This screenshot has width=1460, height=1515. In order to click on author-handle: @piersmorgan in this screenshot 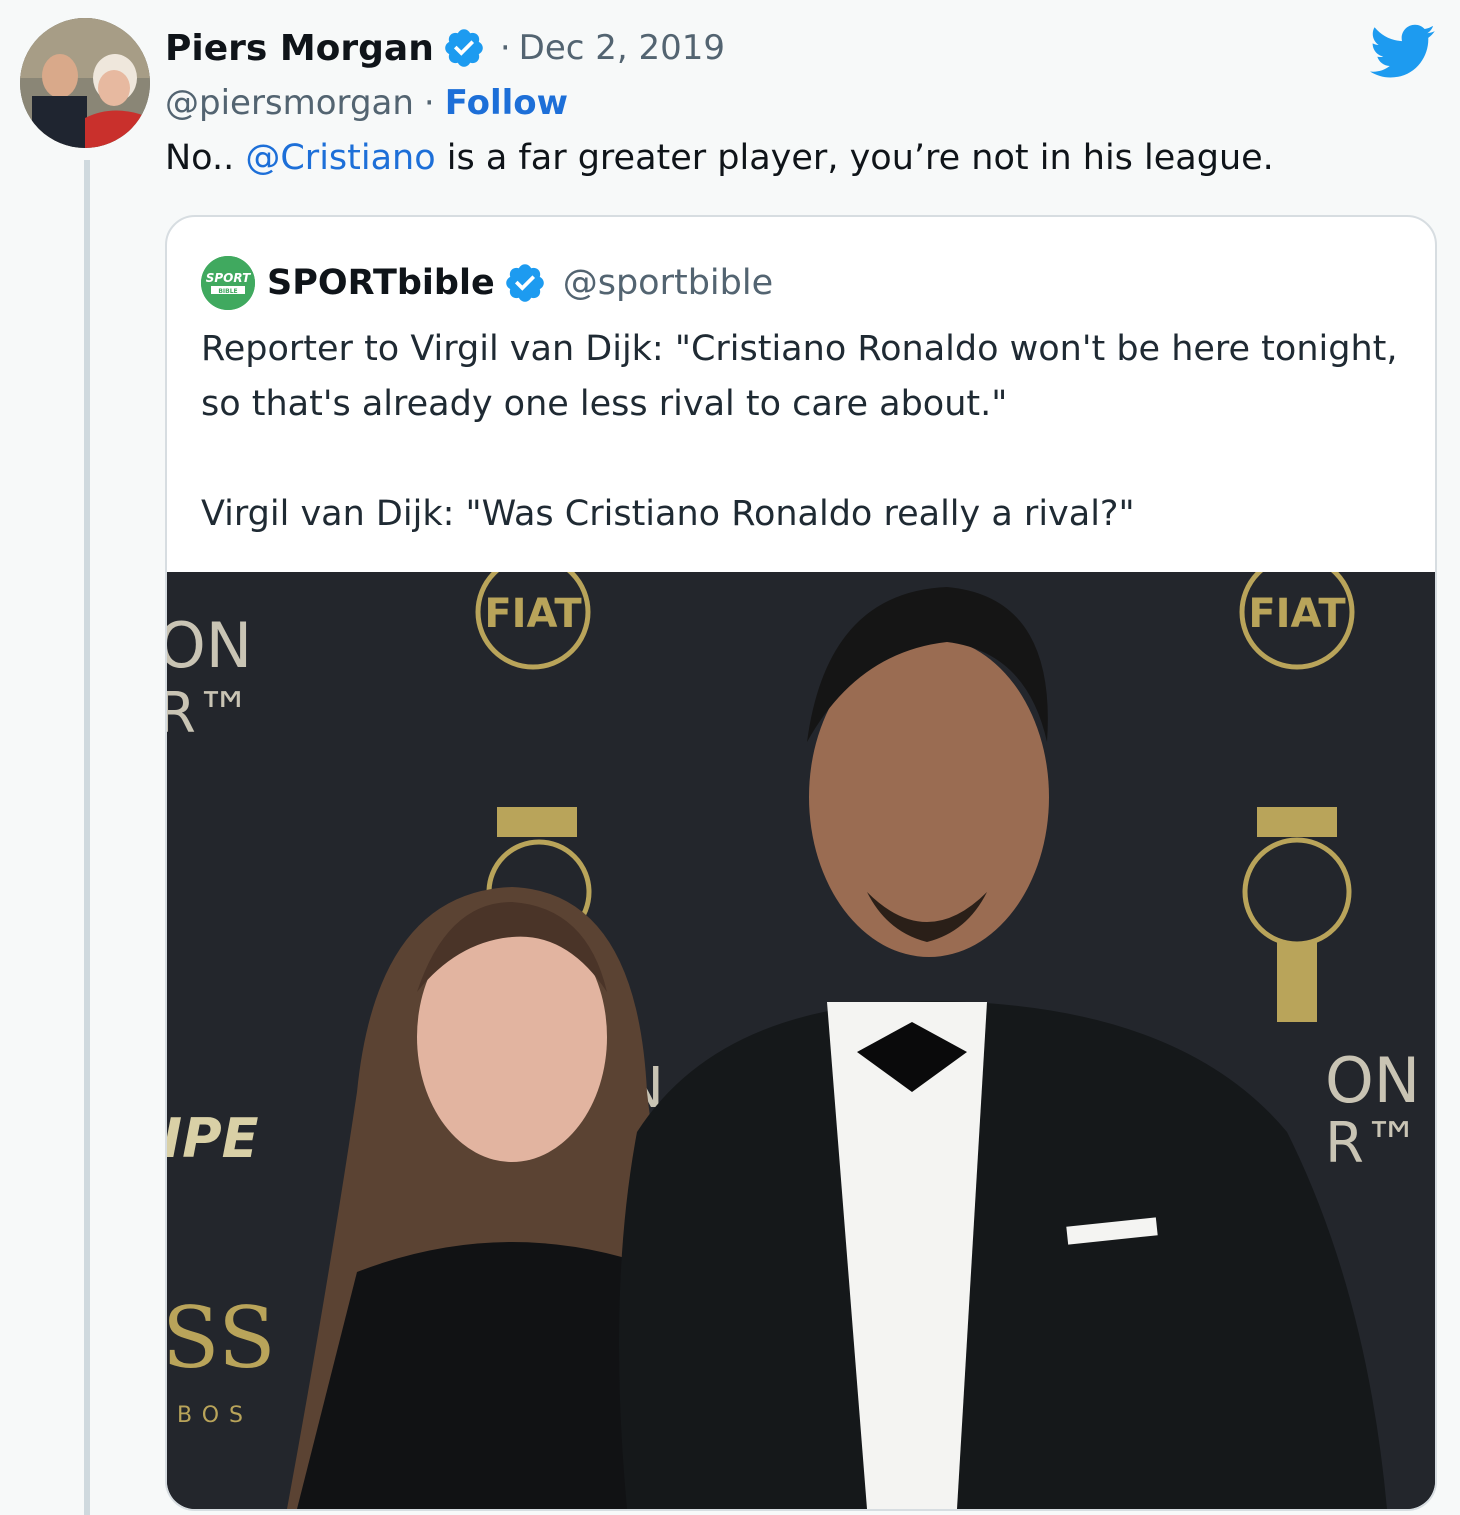, I will do `click(289, 103)`.